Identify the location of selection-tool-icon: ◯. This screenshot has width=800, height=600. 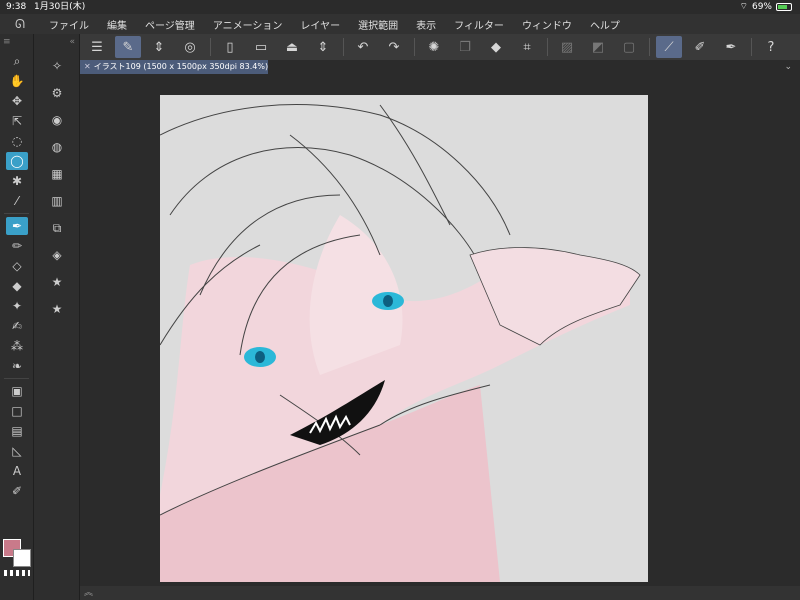
(17, 161).